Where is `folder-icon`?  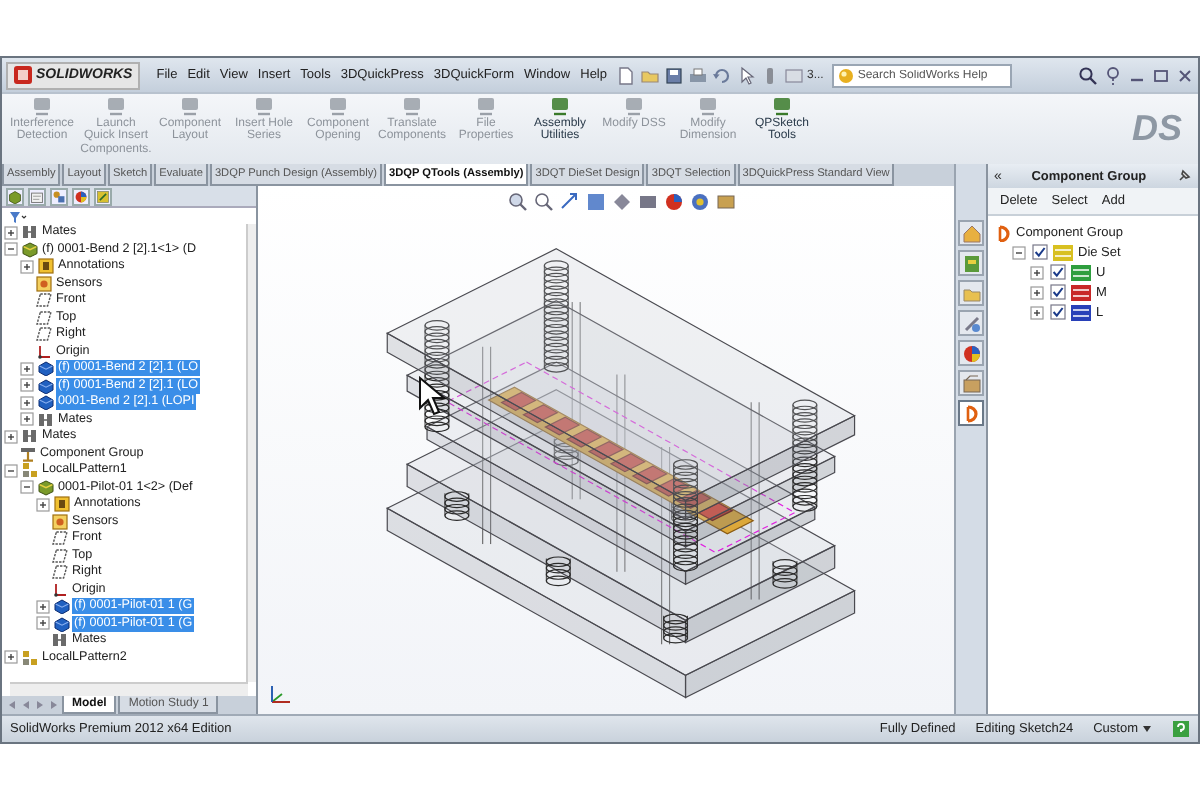
folder-icon is located at coordinates (971, 293).